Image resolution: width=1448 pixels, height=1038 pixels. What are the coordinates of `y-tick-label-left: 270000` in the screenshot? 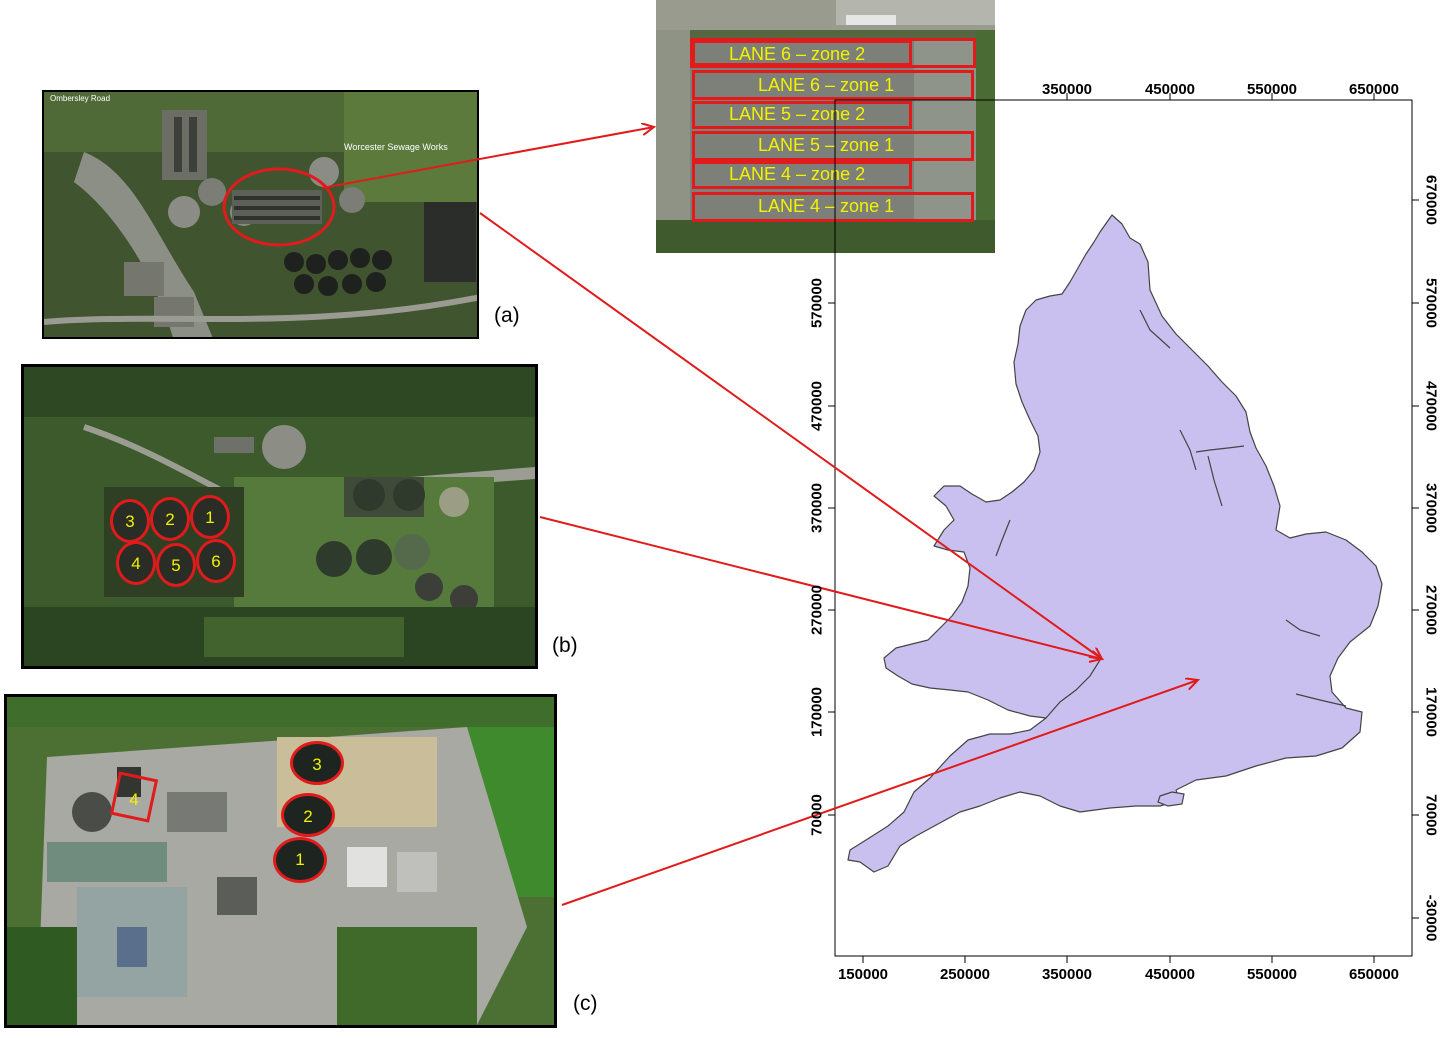 It's located at (817, 610).